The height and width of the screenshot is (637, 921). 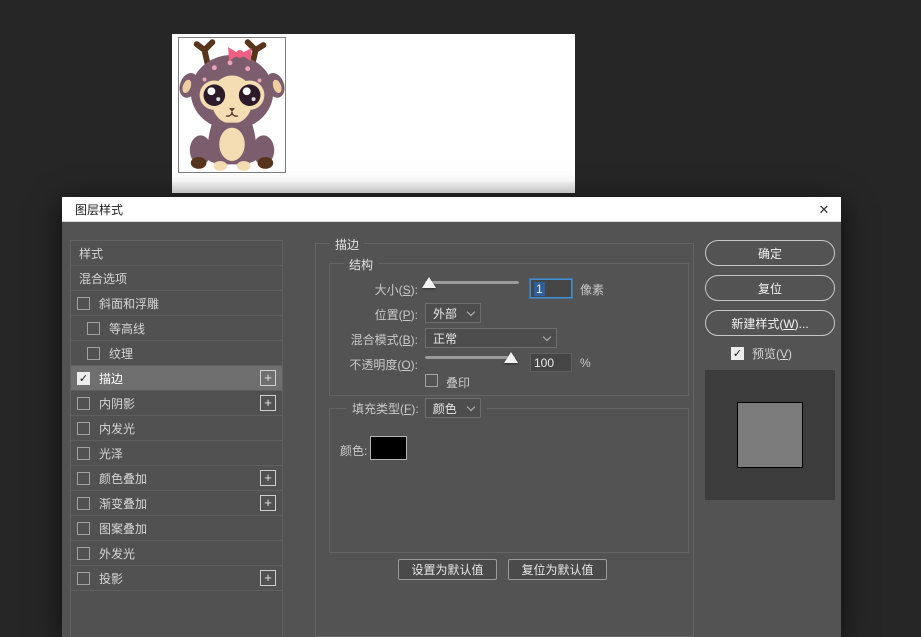 I want to click on fill-type-row: 填充类型(F): 颜色, so click(x=416, y=408).